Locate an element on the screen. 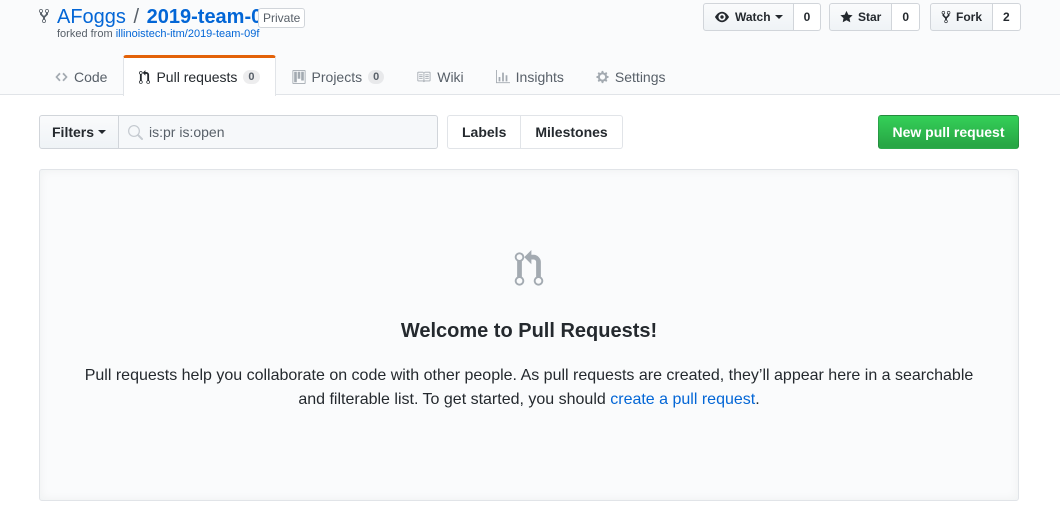 The height and width of the screenshot is (521, 1060). blankslate-period: . is located at coordinates (757, 399).